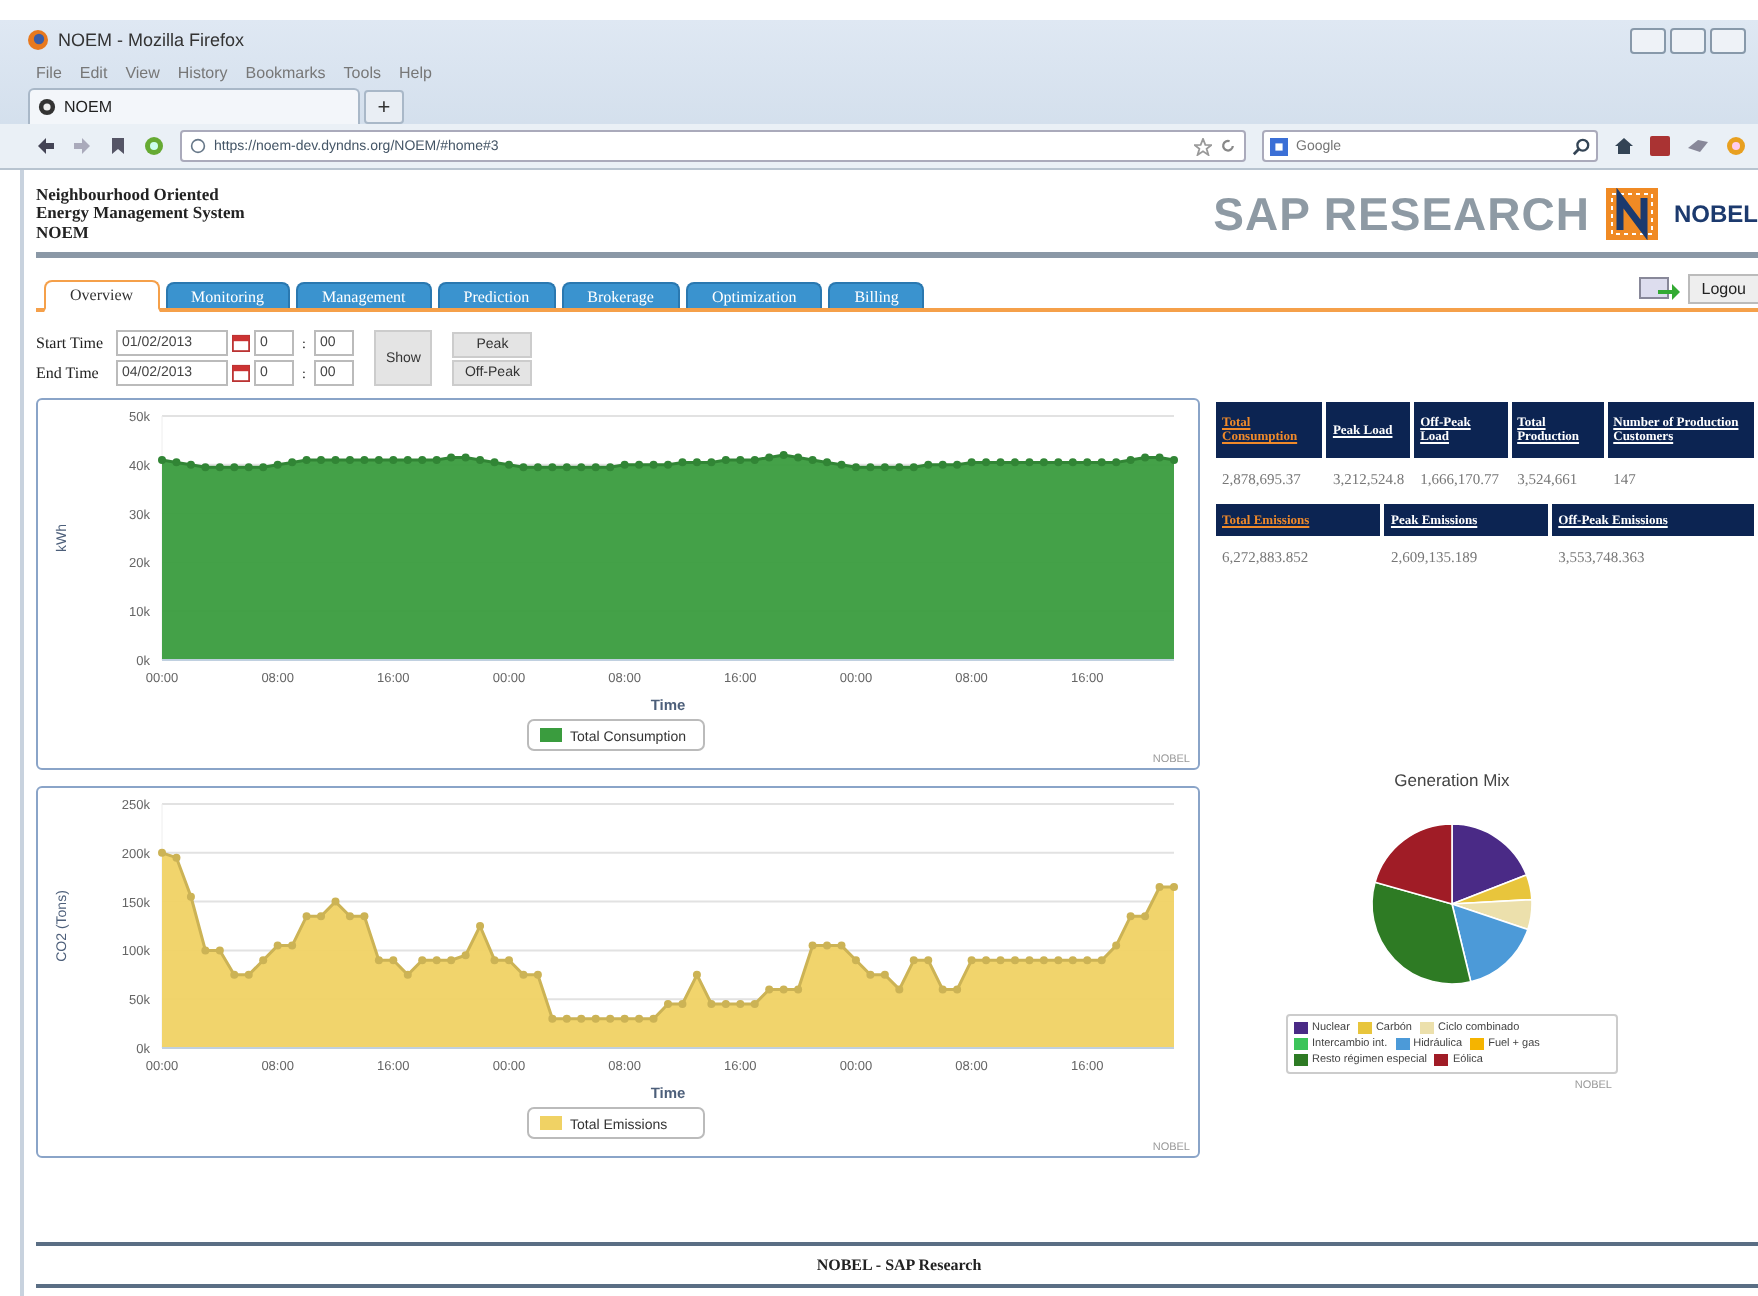 The image size is (1758, 1296). I want to click on logo-text: NOBEL, so click(1716, 214).